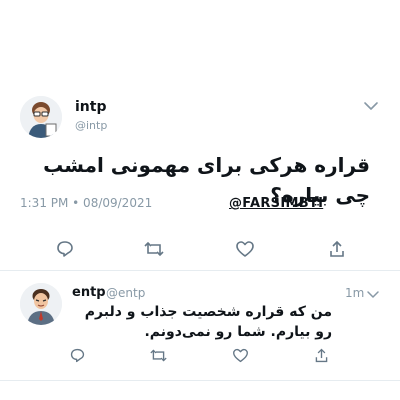 The width and height of the screenshot is (400, 400). I want to click on reply-time: 1m, so click(355, 293).